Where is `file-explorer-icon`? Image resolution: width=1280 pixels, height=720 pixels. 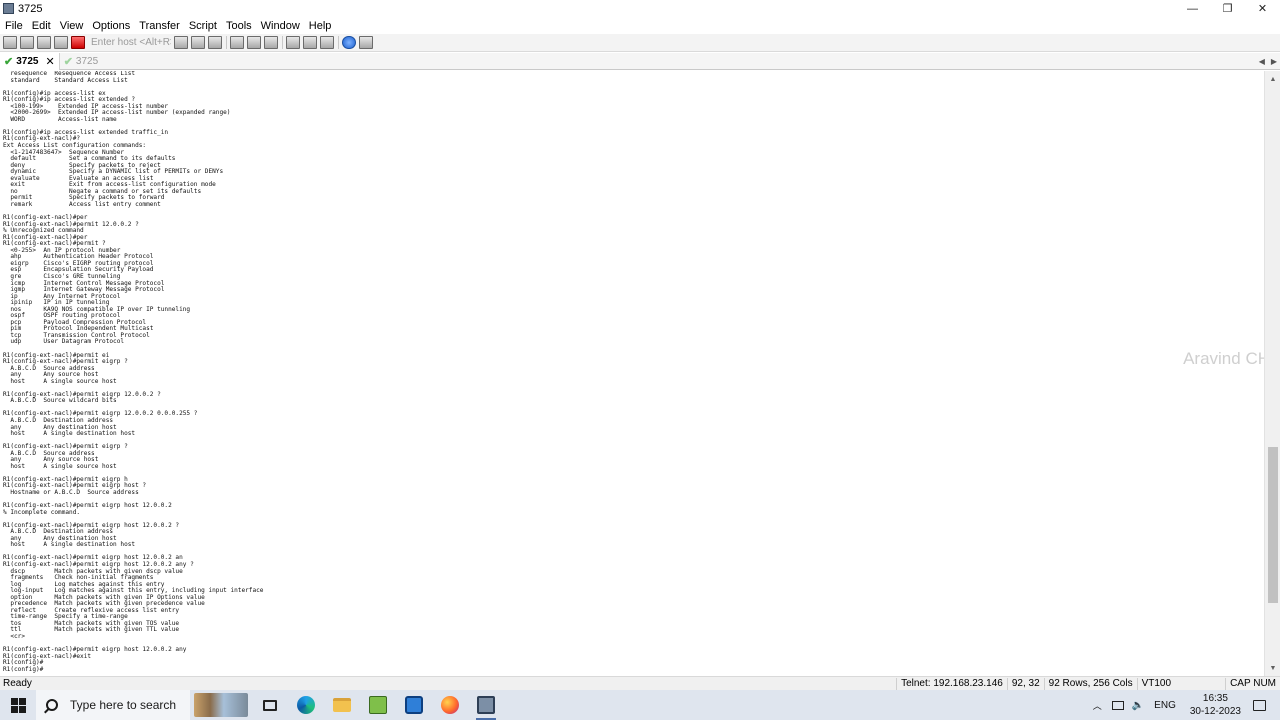 file-explorer-icon is located at coordinates (342, 705).